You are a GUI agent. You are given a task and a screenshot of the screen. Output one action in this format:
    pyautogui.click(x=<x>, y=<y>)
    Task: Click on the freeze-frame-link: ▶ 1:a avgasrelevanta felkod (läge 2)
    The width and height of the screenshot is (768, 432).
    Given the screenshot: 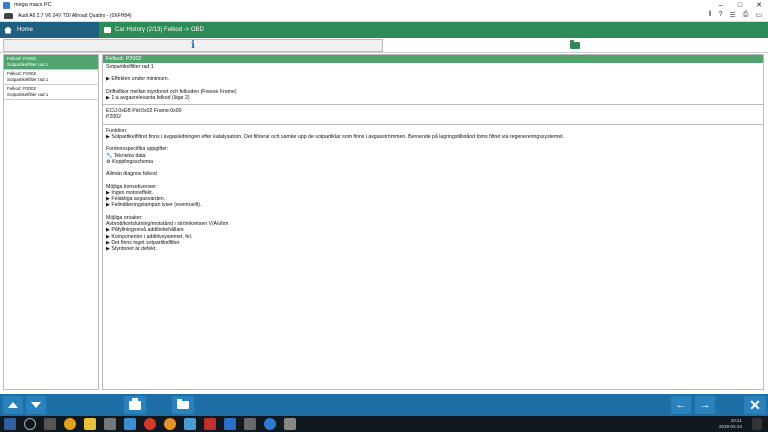 What is the action you would take?
    pyautogui.click(x=433, y=98)
    